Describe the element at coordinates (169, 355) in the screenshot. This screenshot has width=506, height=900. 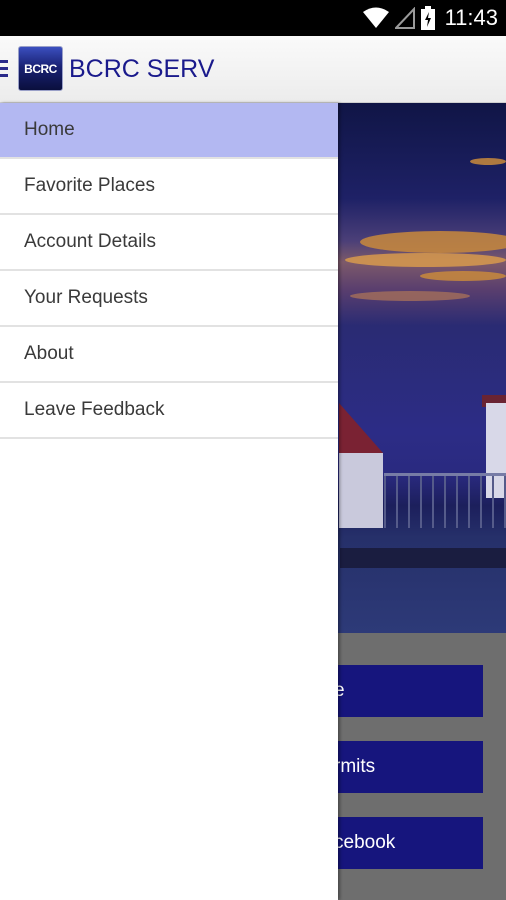
I see `drawer-item-about: About` at that location.